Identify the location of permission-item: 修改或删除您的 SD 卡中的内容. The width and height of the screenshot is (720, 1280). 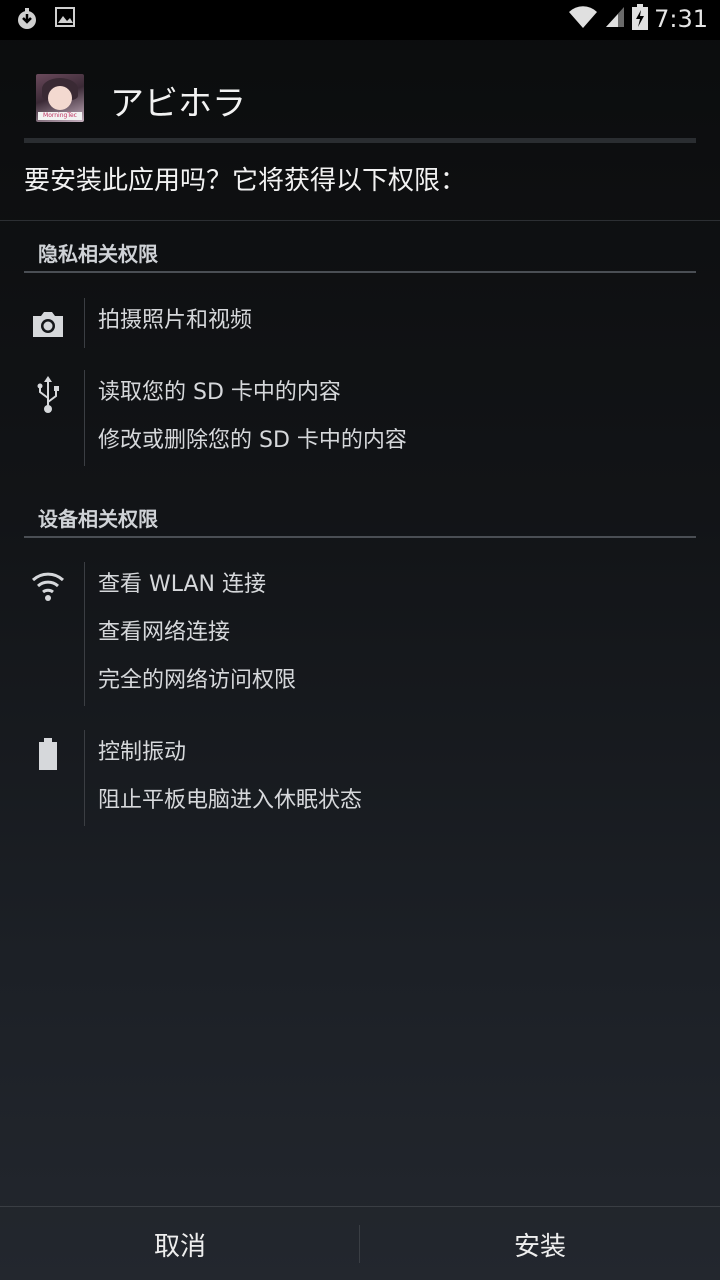
(252, 440).